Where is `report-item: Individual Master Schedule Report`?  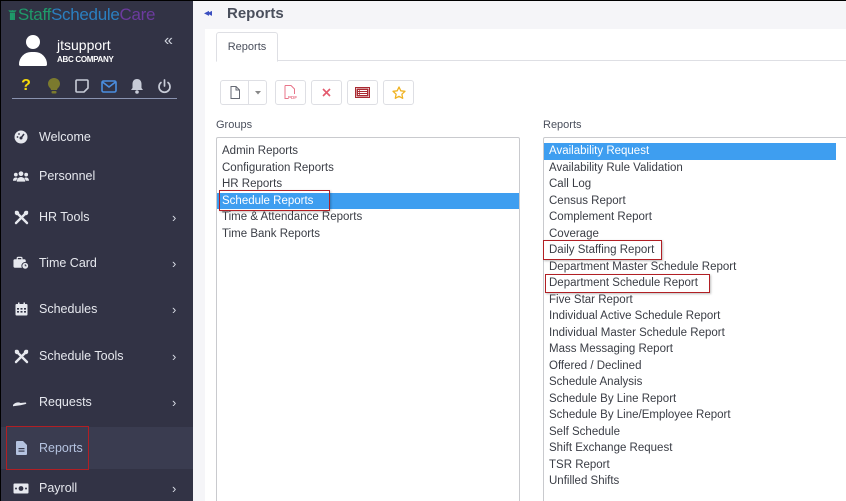
report-item: Individual Master Schedule Report is located at coordinates (695, 333).